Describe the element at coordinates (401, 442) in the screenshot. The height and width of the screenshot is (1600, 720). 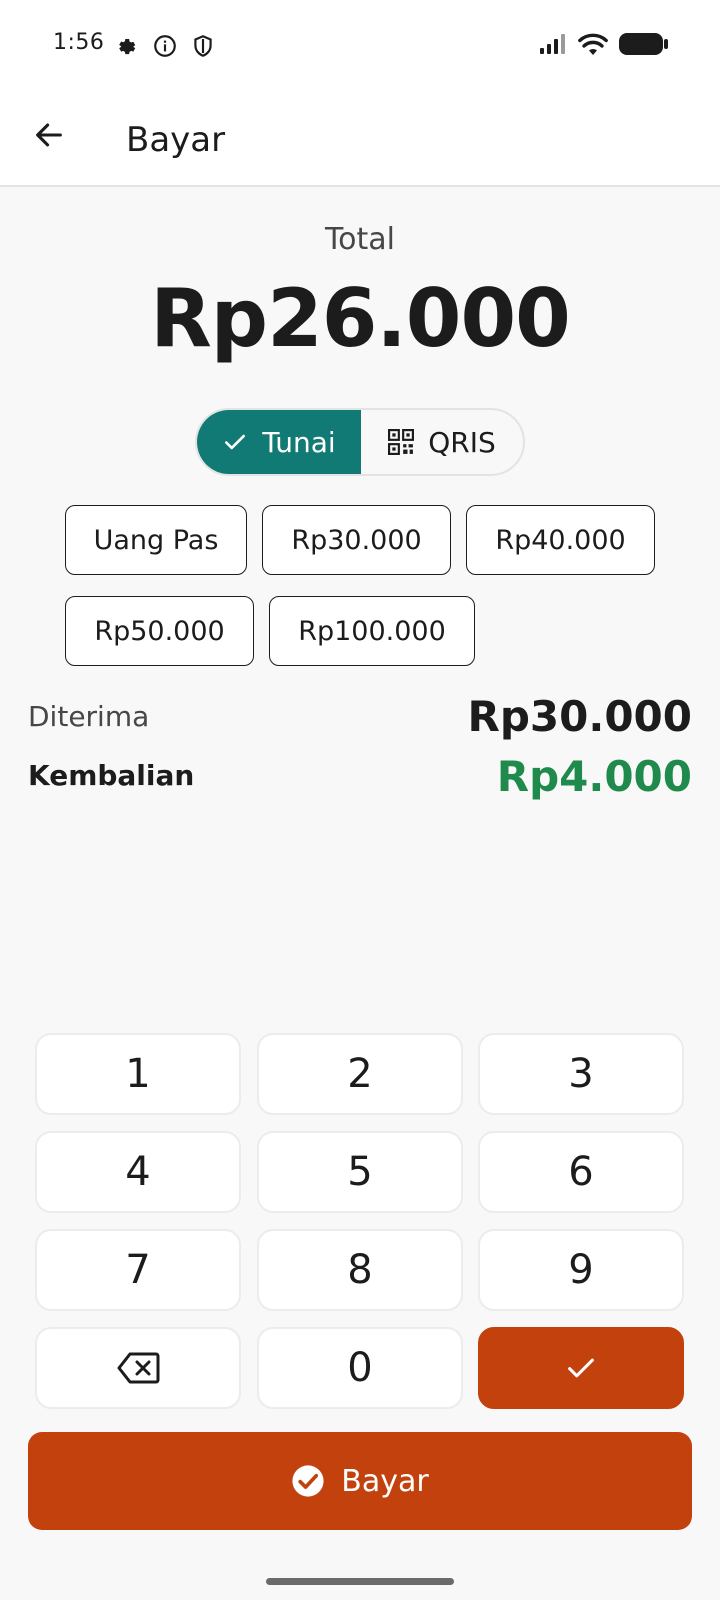
I see `qr-code-icon` at that location.